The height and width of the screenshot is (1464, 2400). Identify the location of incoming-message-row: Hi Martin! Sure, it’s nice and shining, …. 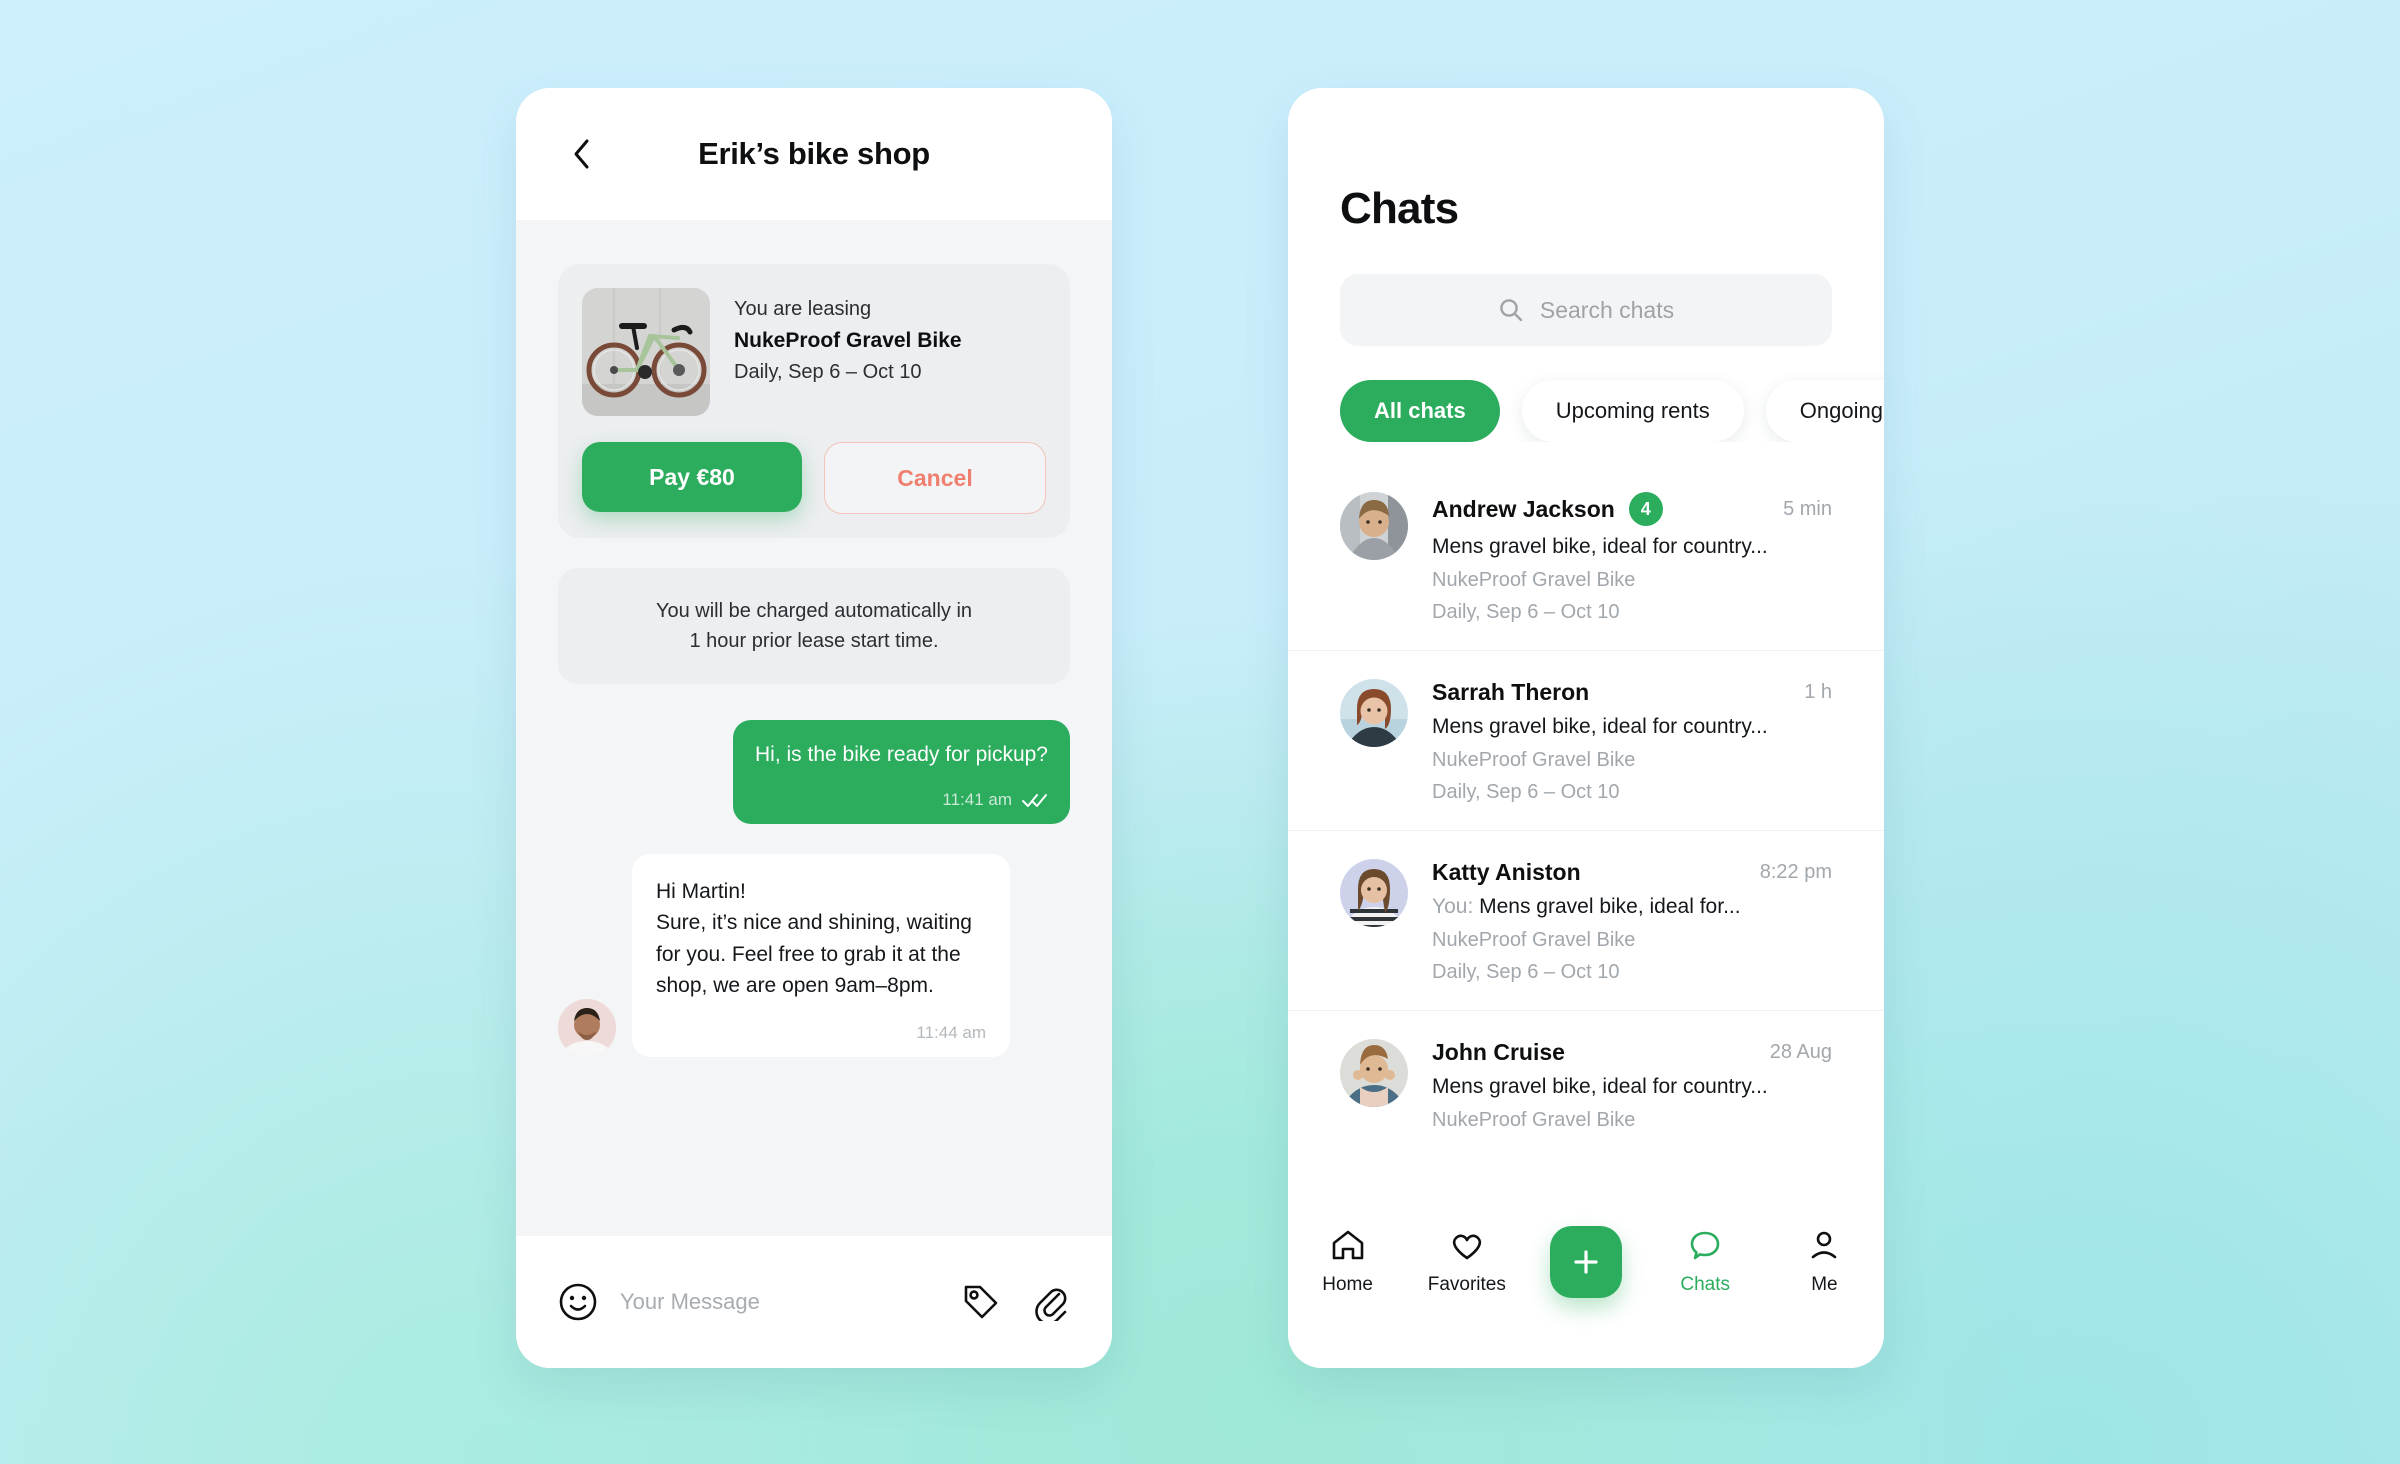
(814, 941).